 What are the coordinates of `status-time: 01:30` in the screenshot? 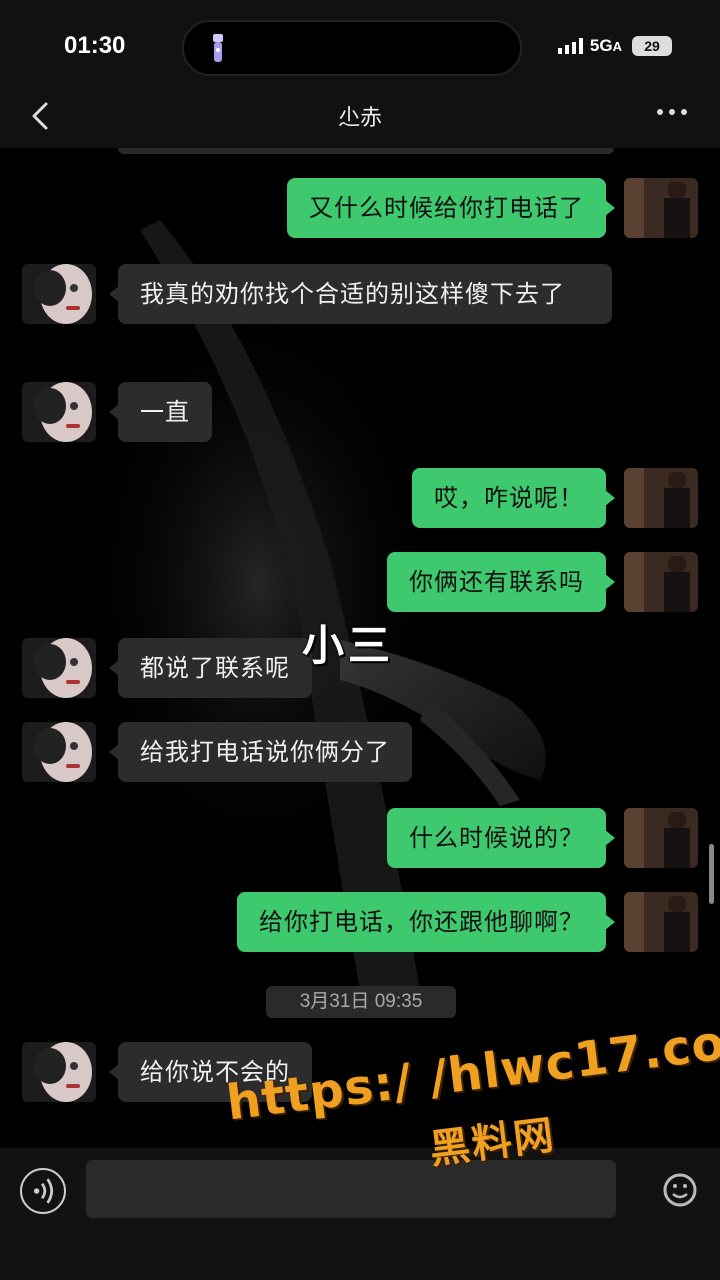 It's located at (95, 45).